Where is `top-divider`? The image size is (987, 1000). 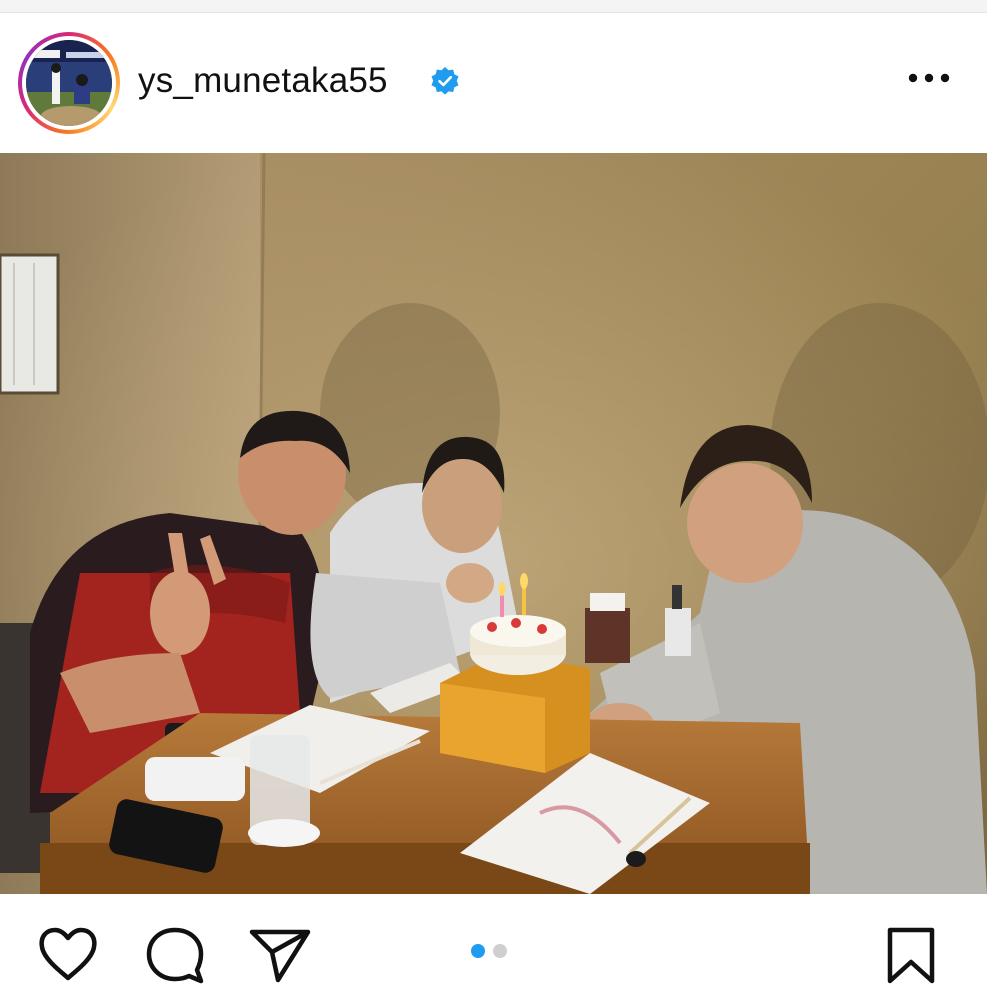
top-divider is located at coordinates (493, 6).